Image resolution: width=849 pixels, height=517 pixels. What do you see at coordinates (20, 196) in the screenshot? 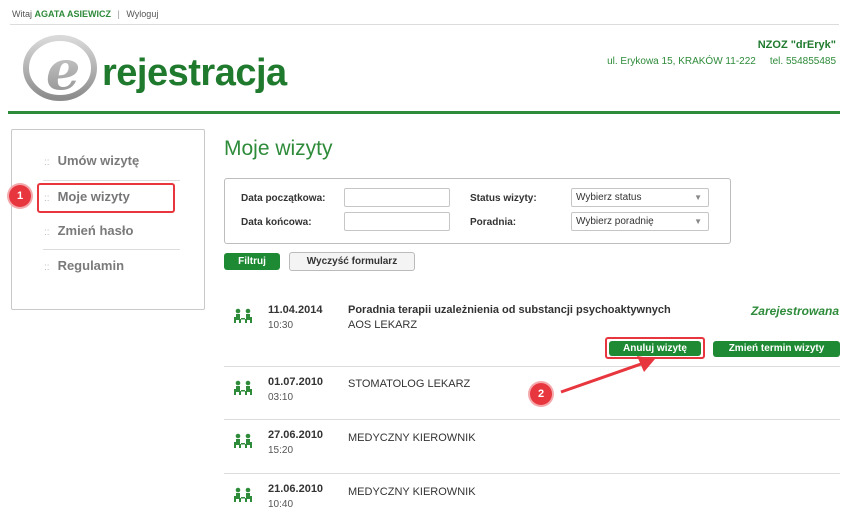
I see `annotation-badge-1: 1` at bounding box center [20, 196].